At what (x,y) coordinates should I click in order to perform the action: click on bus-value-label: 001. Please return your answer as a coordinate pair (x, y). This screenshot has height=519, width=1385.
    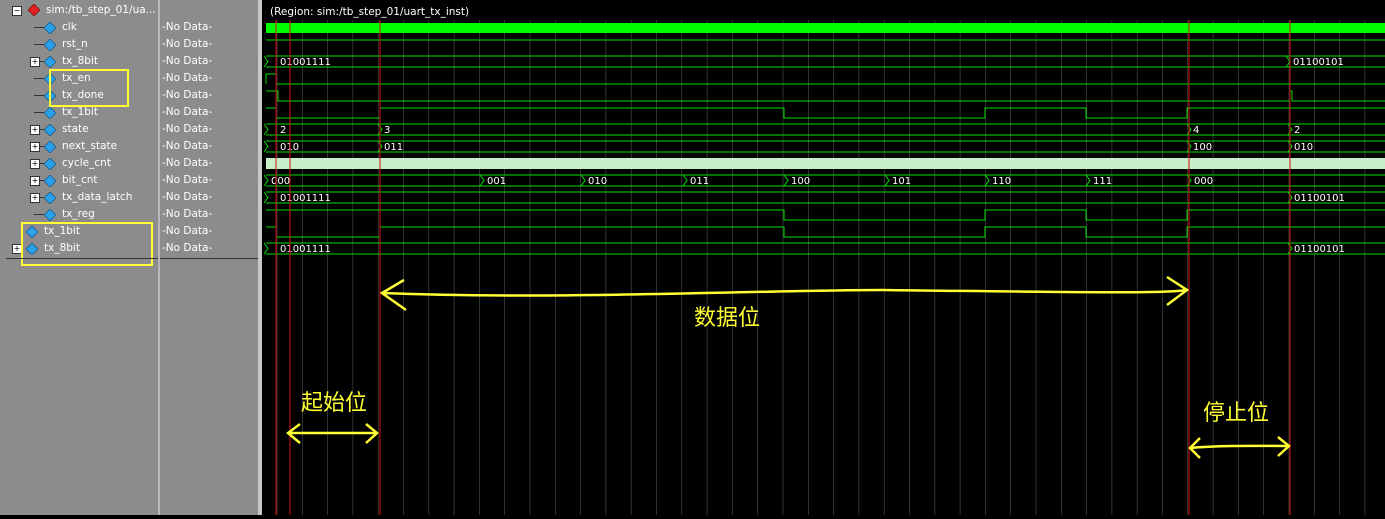
    Looking at the image, I should click on (496, 181).